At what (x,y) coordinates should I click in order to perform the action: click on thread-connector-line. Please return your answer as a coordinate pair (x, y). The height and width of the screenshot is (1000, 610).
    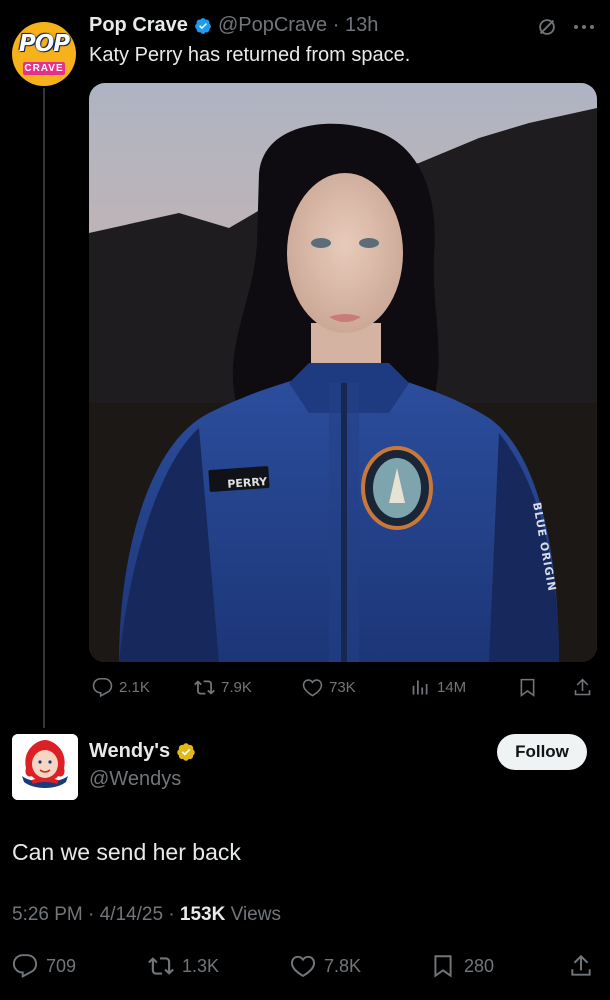
    Looking at the image, I should click on (44, 408).